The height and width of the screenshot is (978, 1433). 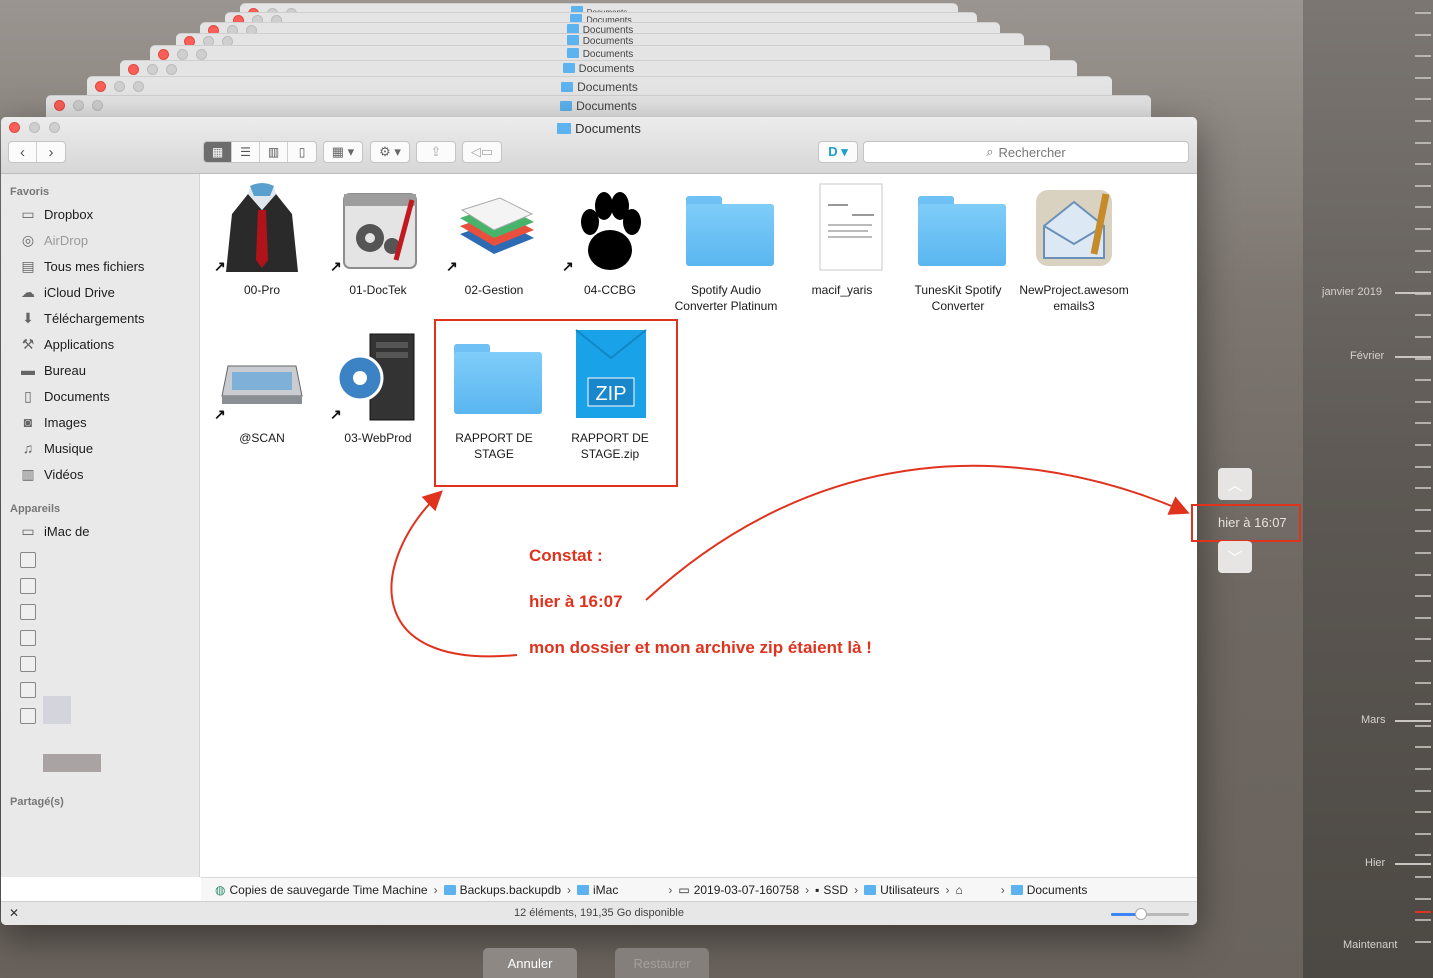 I want to click on annotation-date: hier à 16:07, so click(x=576, y=601).